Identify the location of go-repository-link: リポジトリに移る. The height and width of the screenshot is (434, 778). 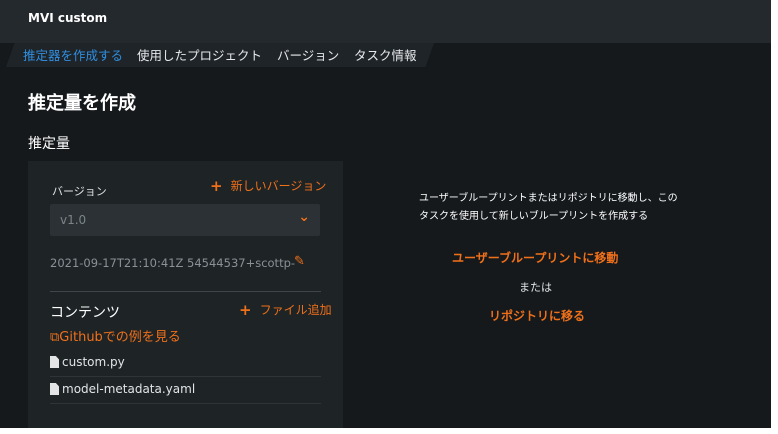
(537, 315).